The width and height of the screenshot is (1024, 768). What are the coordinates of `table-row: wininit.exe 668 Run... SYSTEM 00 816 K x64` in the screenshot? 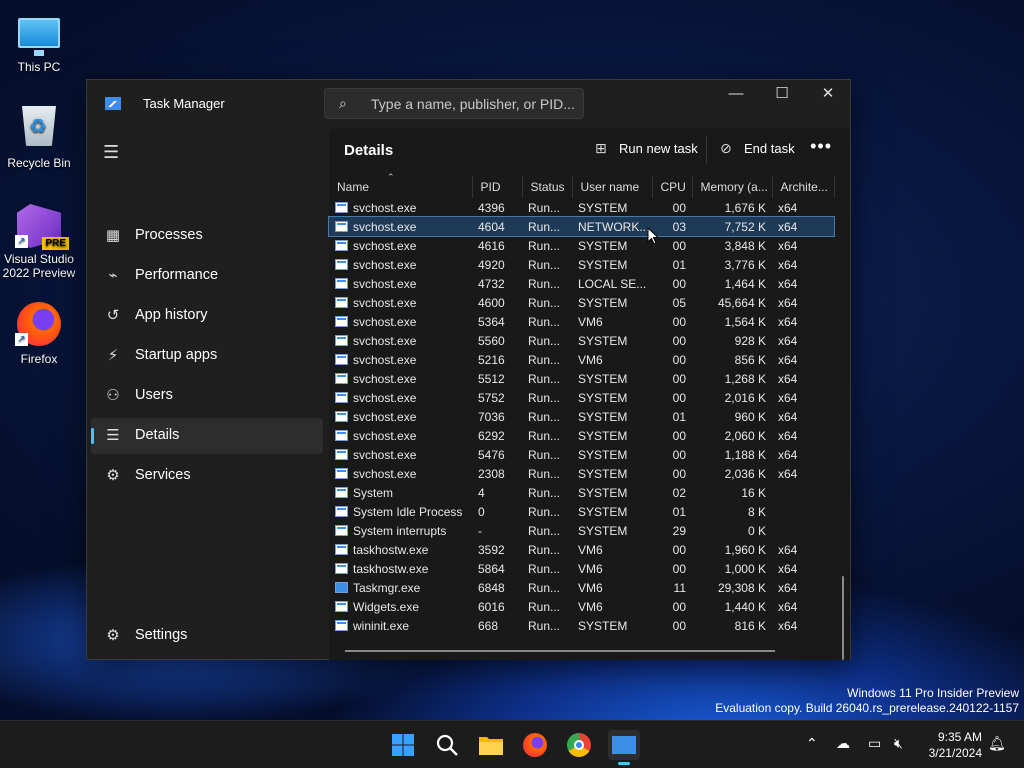 It's located at (581, 625).